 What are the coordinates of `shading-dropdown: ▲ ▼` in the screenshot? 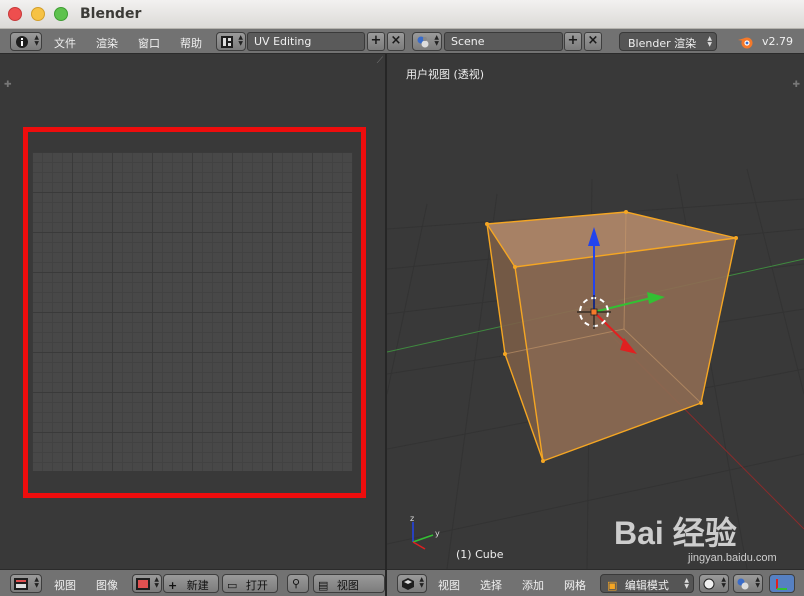 It's located at (714, 583).